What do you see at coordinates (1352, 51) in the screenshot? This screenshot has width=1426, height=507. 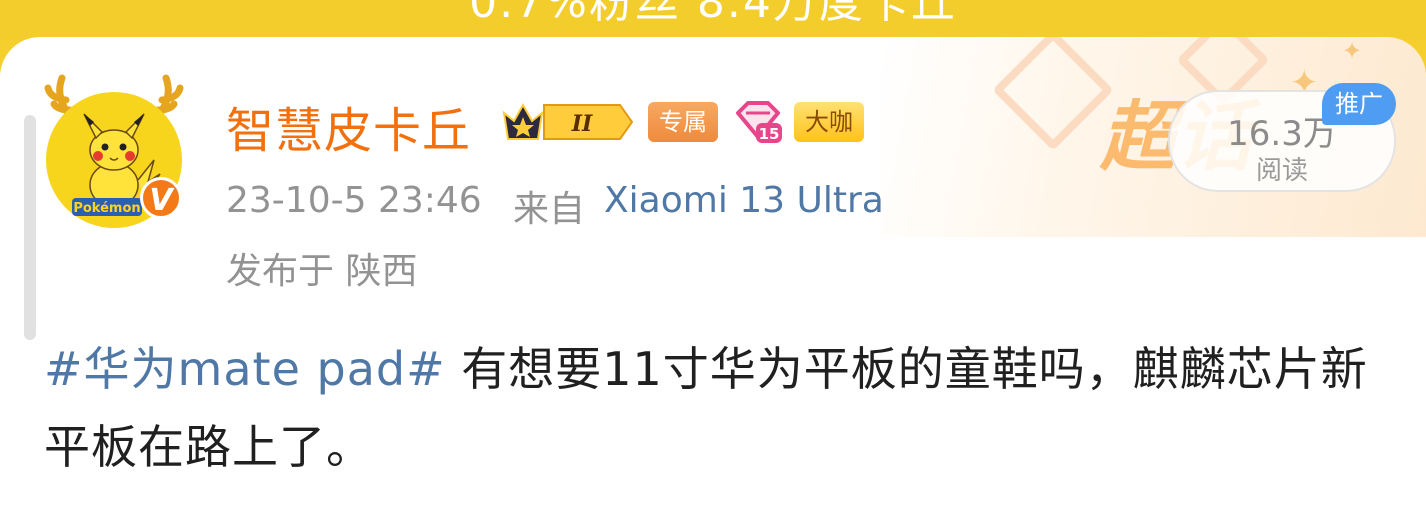 I see `sparkle-icon: ✦` at bounding box center [1352, 51].